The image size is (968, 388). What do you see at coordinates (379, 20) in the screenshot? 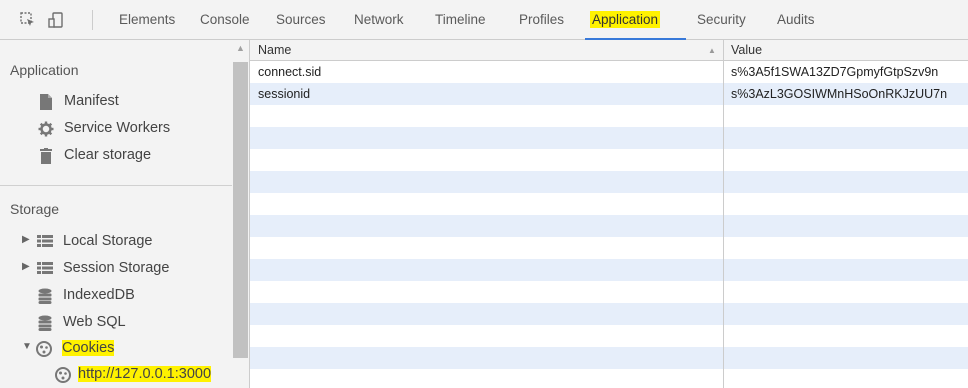
I see `tab-network: Network` at bounding box center [379, 20].